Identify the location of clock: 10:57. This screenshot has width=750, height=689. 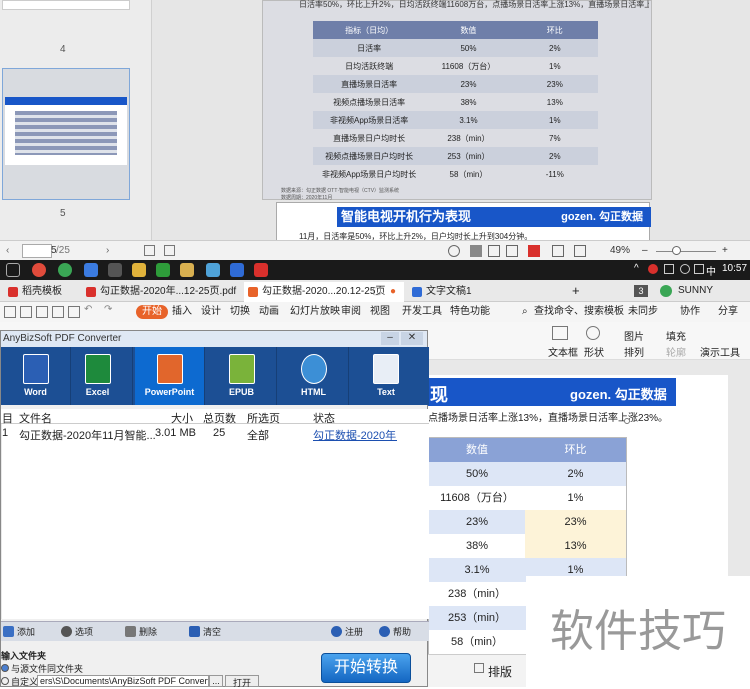
(734, 268).